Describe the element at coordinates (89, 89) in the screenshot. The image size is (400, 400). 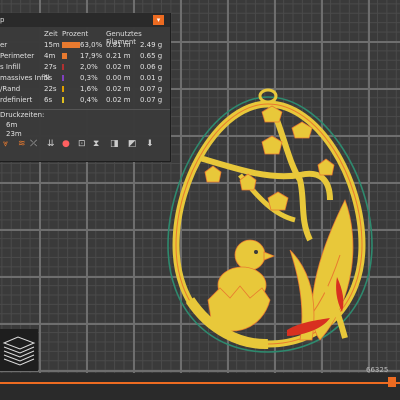
I see `feature-percent: 1,6%` at that location.